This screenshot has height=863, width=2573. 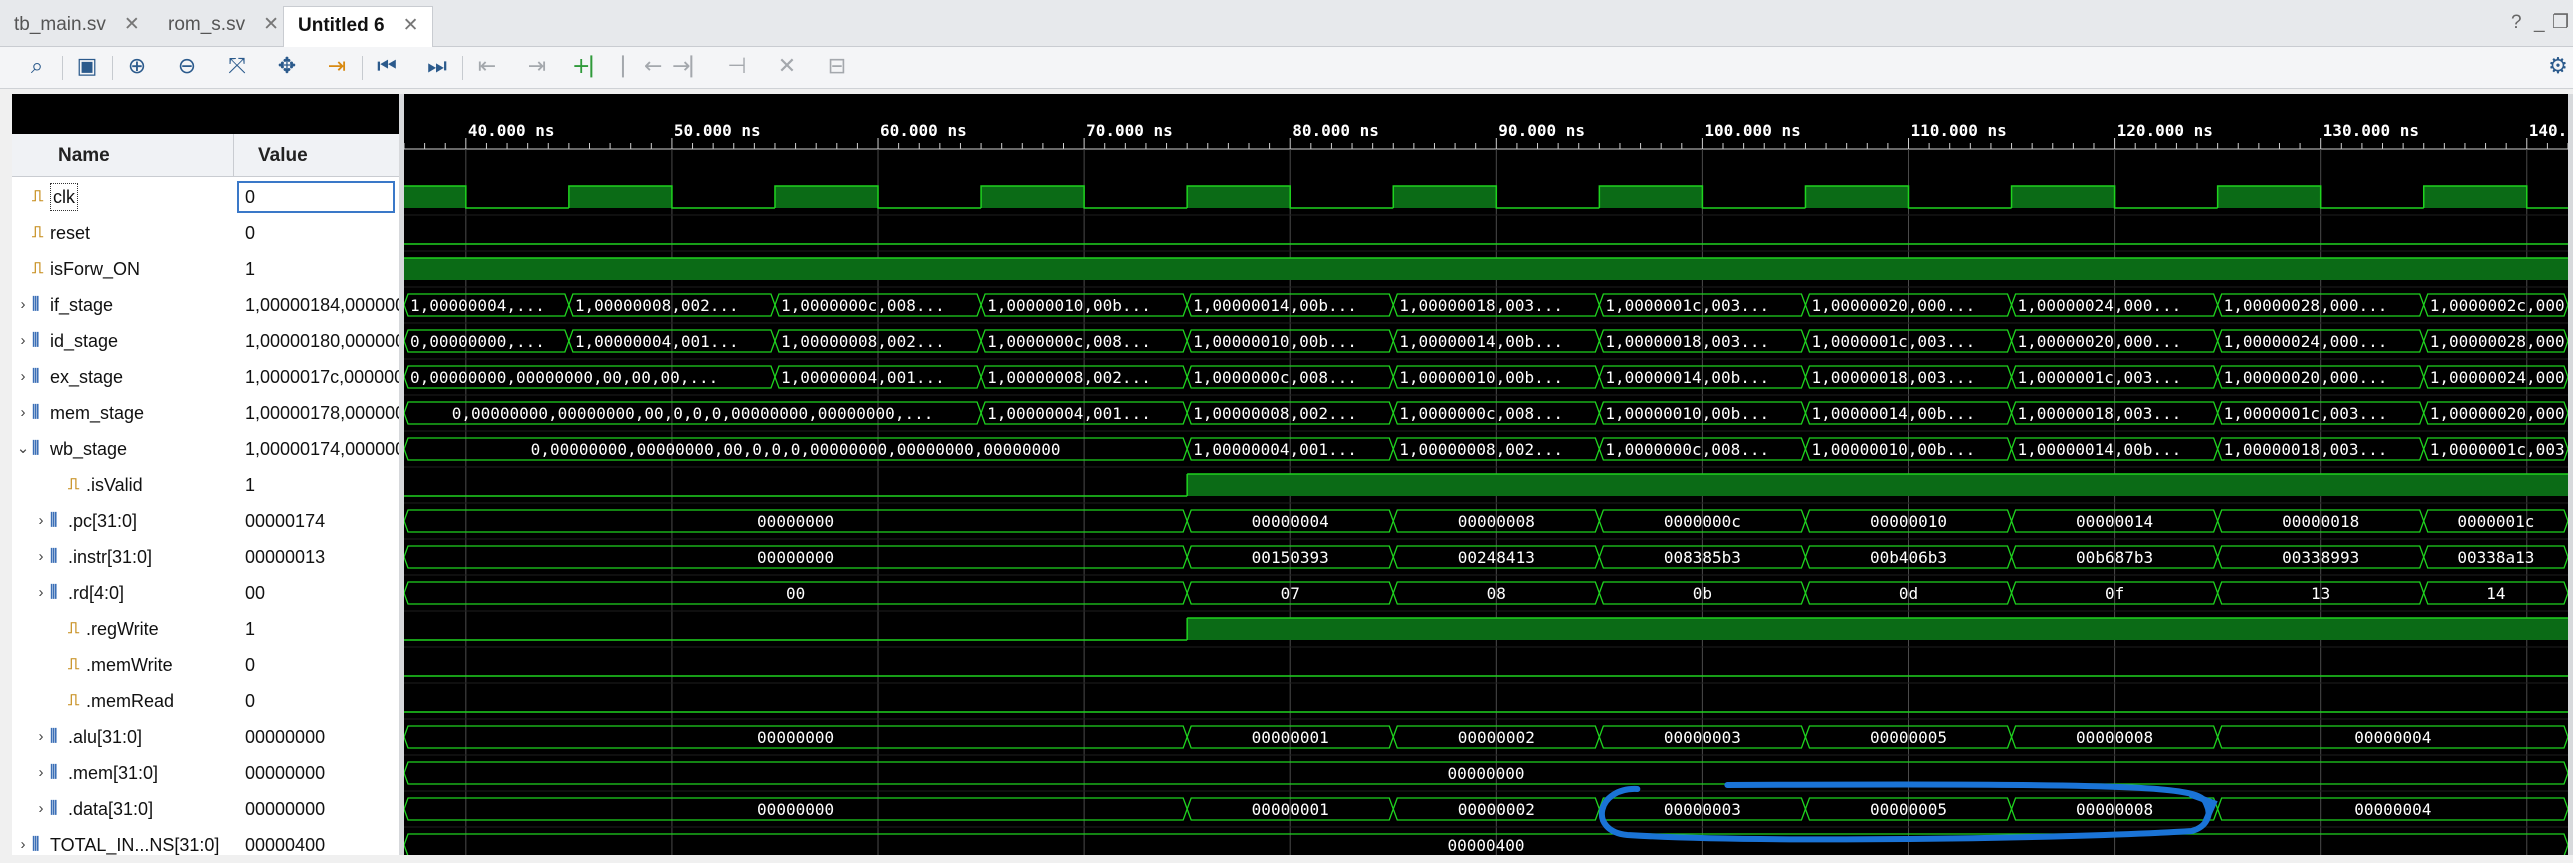 What do you see at coordinates (112, 68) in the screenshot?
I see `toolbar-separator` at bounding box center [112, 68].